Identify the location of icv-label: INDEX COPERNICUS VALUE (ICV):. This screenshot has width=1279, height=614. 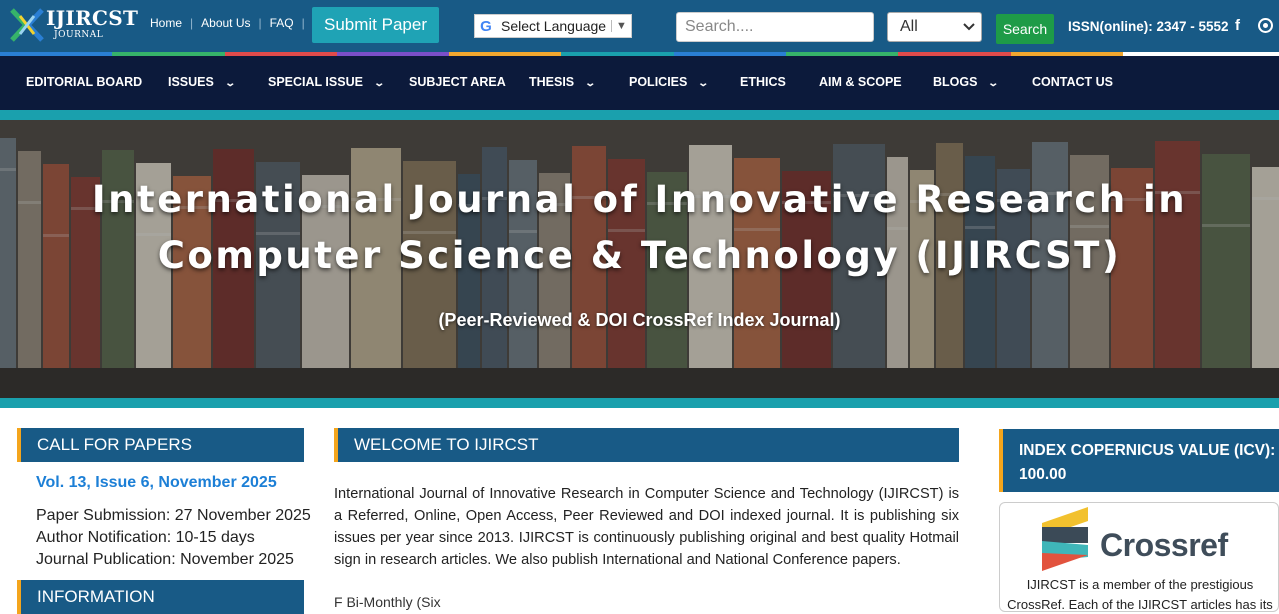
(1147, 450).